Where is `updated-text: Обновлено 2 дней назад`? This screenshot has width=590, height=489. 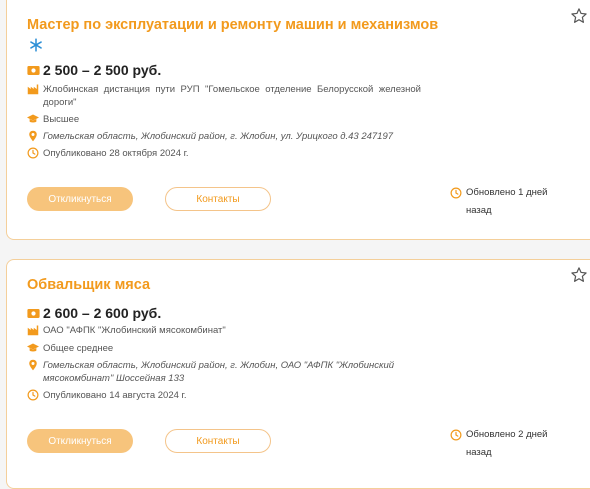 updated-text: Обновлено 2 дней назад is located at coordinates (507, 443).